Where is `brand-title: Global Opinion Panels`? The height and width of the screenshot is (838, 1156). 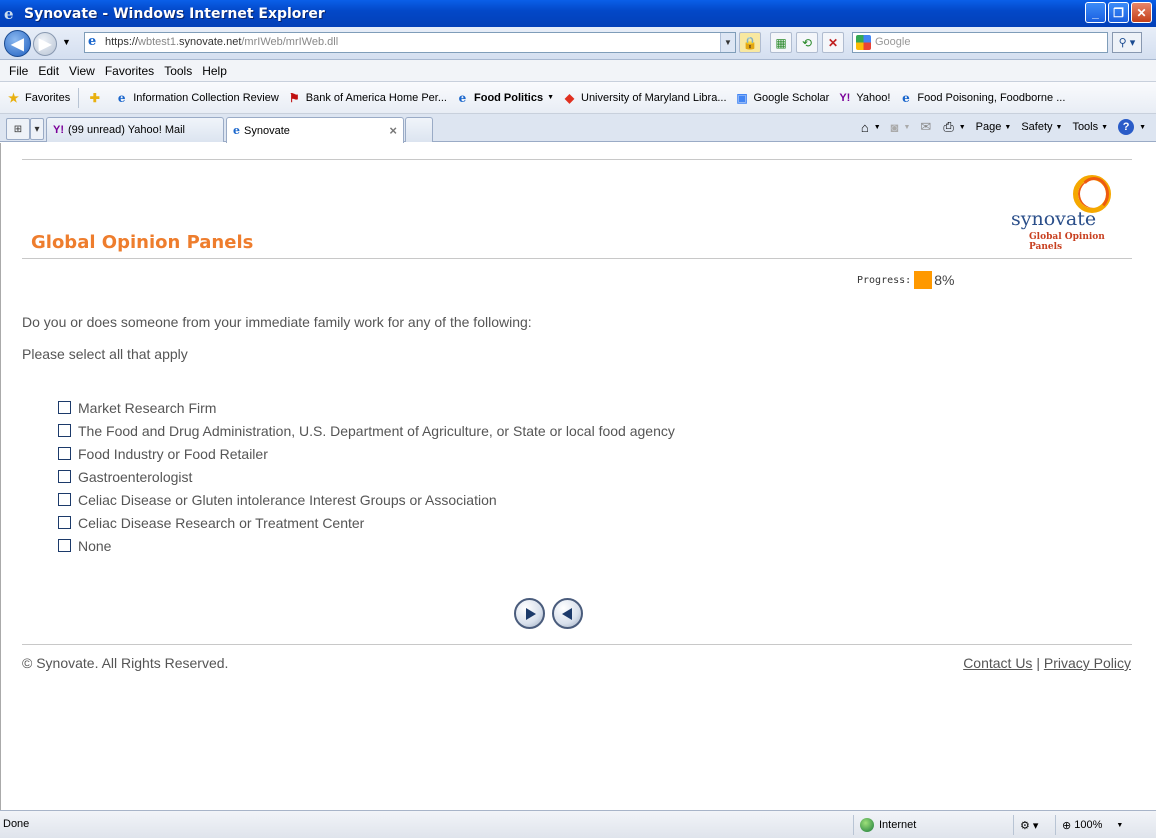
brand-title: Global Opinion Panels is located at coordinates (142, 242).